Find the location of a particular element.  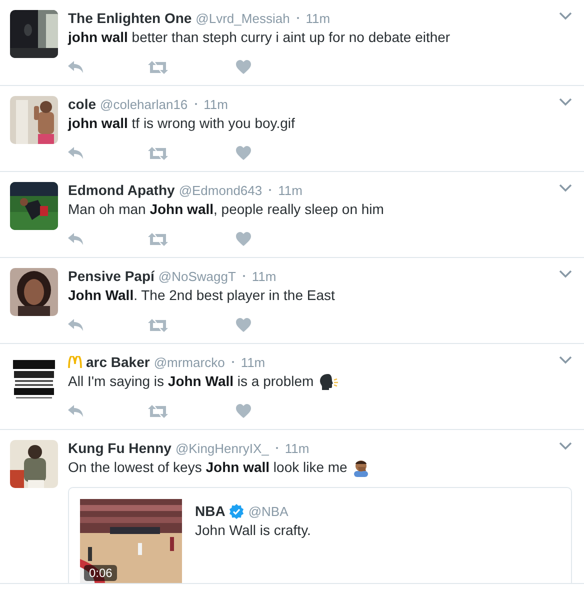

tweet-text: john wall tf is wrong with you boy.gif is located at coordinates (181, 123).